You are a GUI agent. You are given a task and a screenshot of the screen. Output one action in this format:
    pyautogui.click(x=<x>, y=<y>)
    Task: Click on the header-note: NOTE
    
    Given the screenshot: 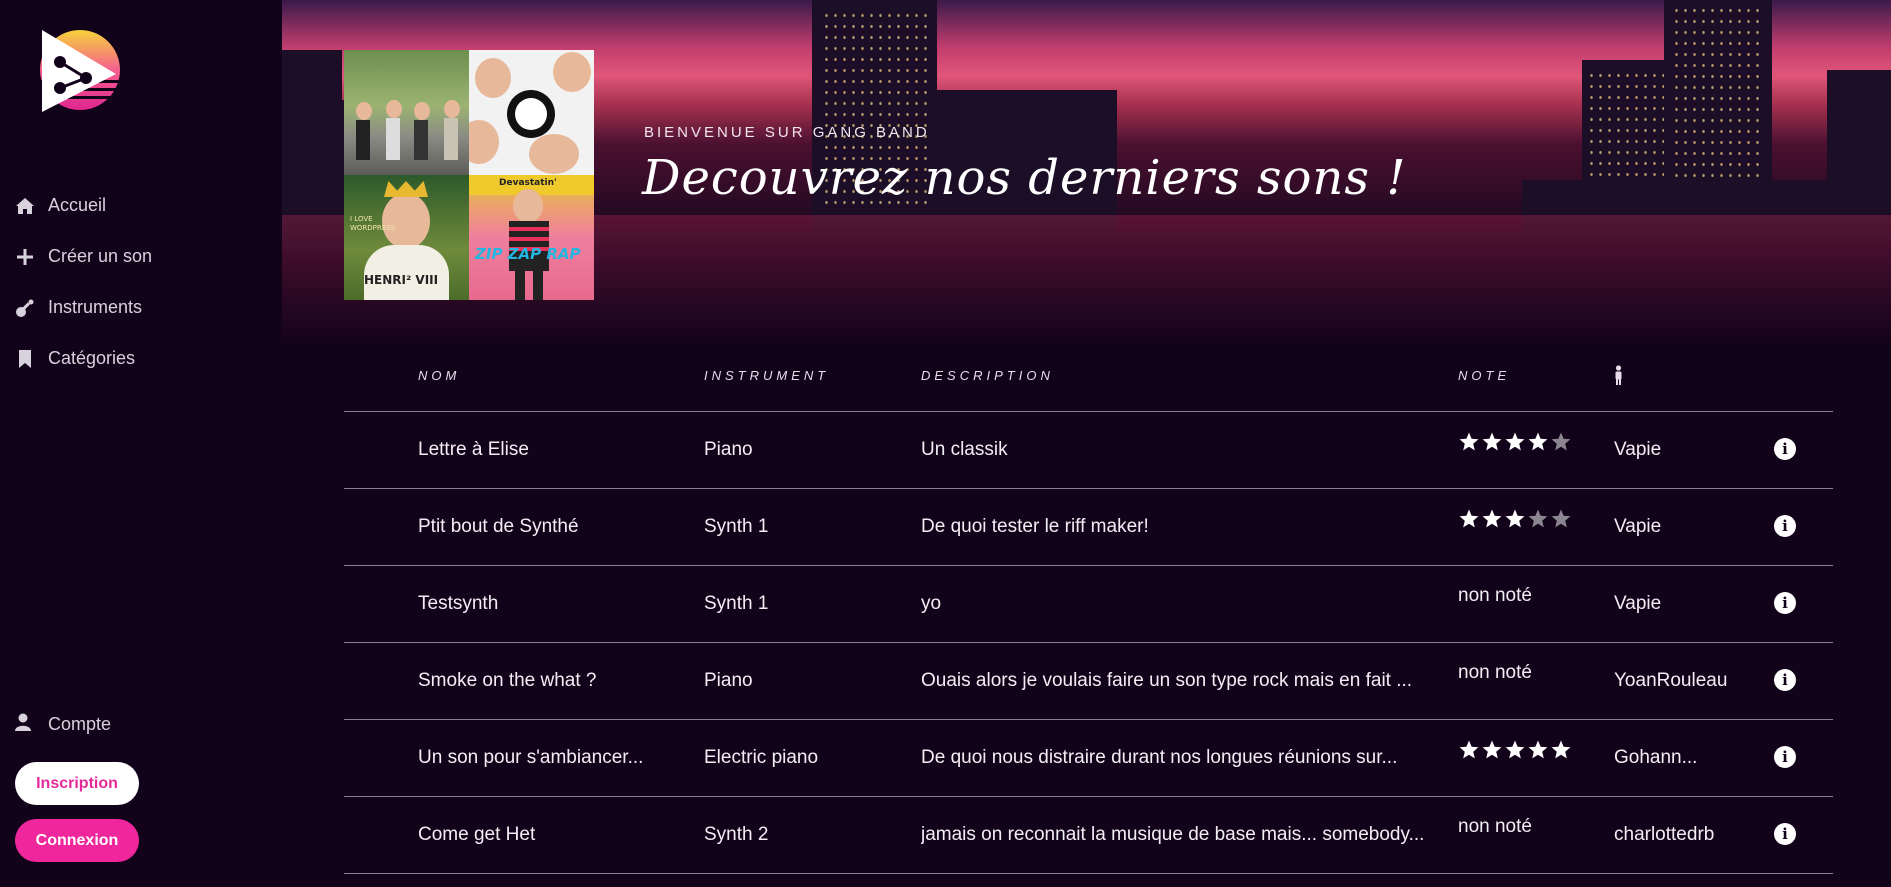 What is the action you would take?
    pyautogui.click(x=1484, y=375)
    